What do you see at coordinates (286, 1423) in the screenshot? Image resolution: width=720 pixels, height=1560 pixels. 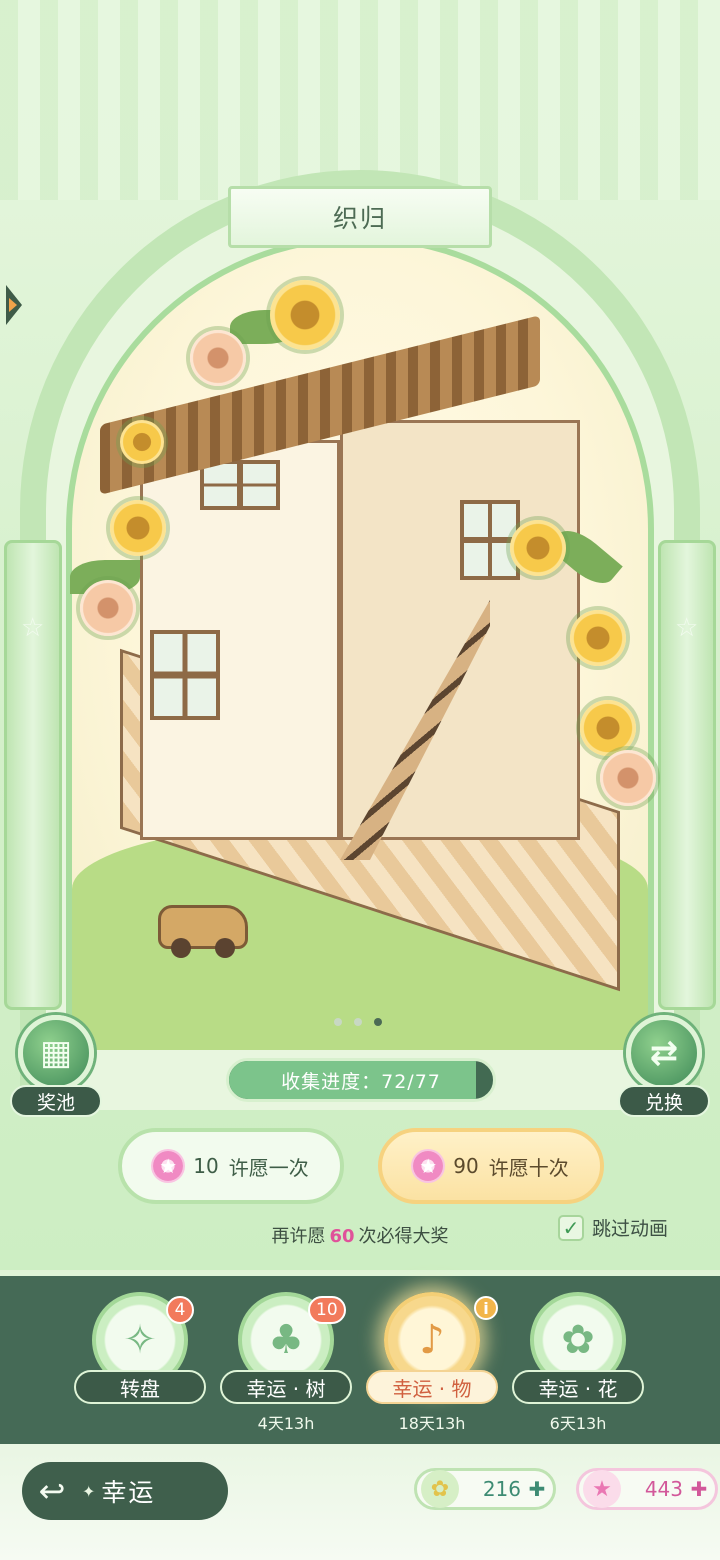 I see `tab-timer: 4天13h` at bounding box center [286, 1423].